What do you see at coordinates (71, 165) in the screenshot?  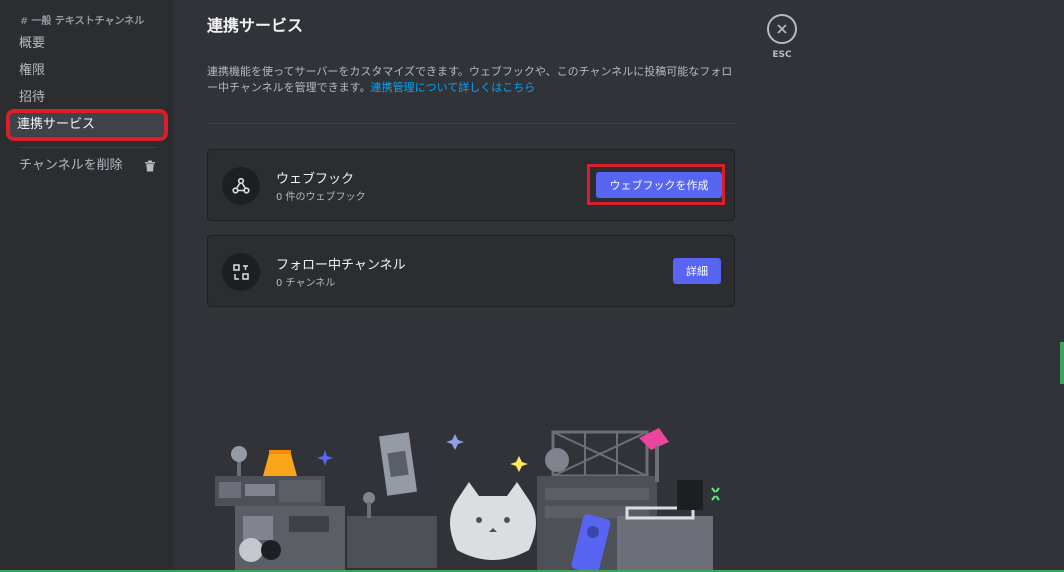 I see `delete-channel-label: チャンネルを削除` at bounding box center [71, 165].